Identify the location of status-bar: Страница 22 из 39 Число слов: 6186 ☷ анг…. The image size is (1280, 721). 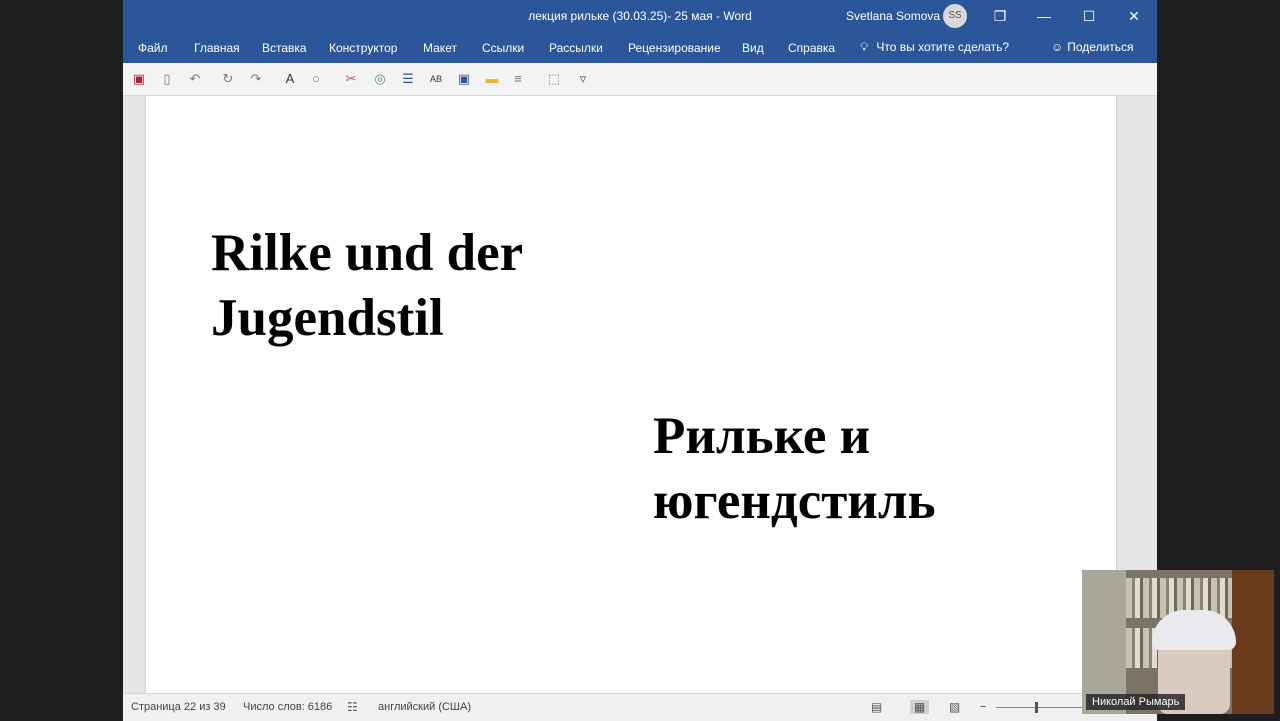
(640, 707).